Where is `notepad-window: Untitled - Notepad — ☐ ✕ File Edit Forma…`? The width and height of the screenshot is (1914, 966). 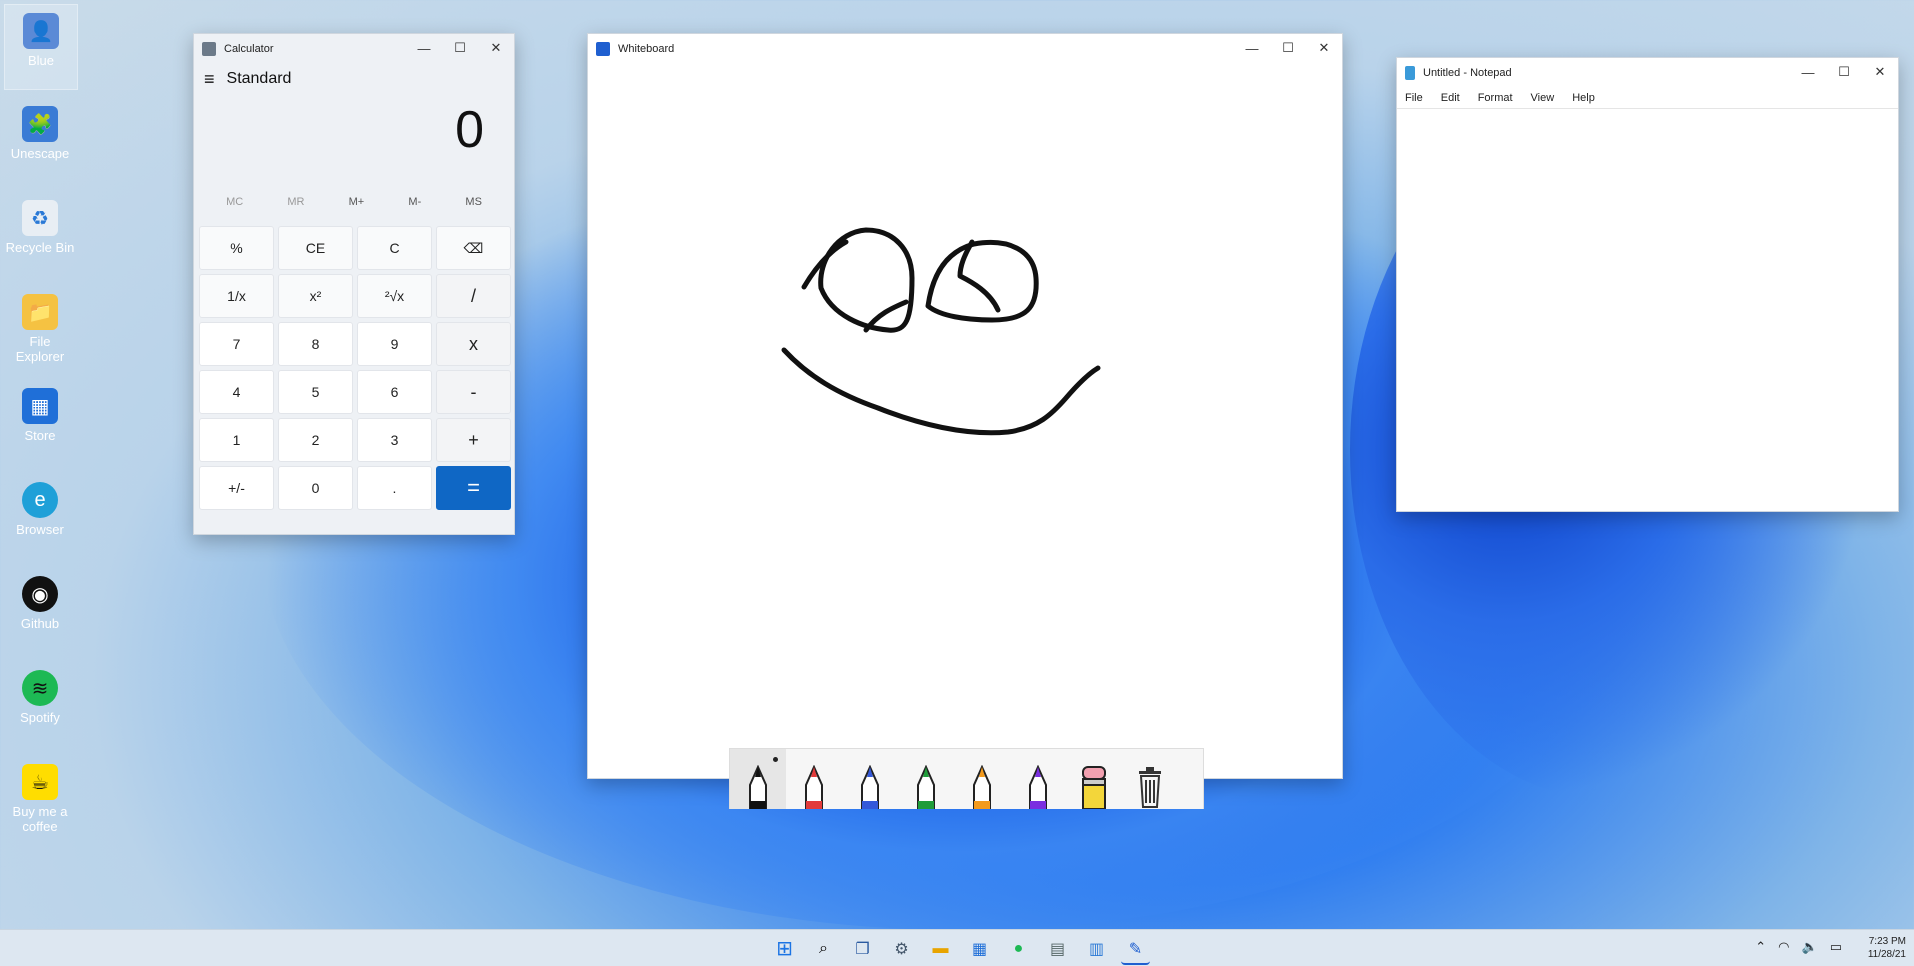
notepad-window: Untitled - Notepad — ☐ ✕ File Edit Forma… is located at coordinates (1647, 284).